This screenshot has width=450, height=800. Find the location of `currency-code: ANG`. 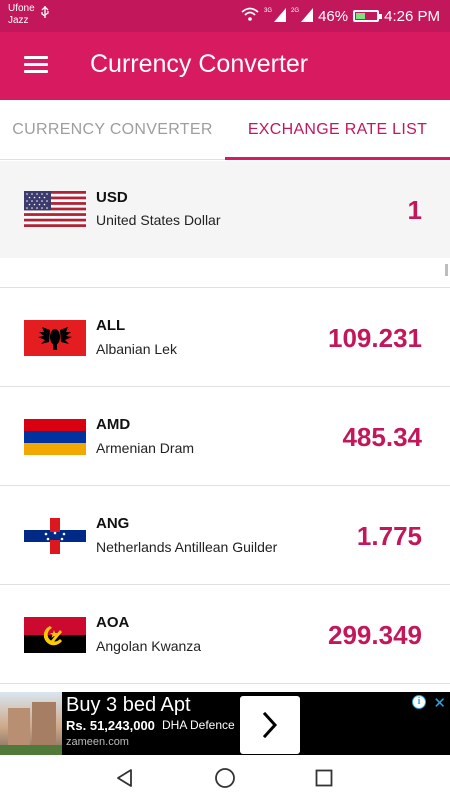

currency-code: ANG is located at coordinates (113, 523).